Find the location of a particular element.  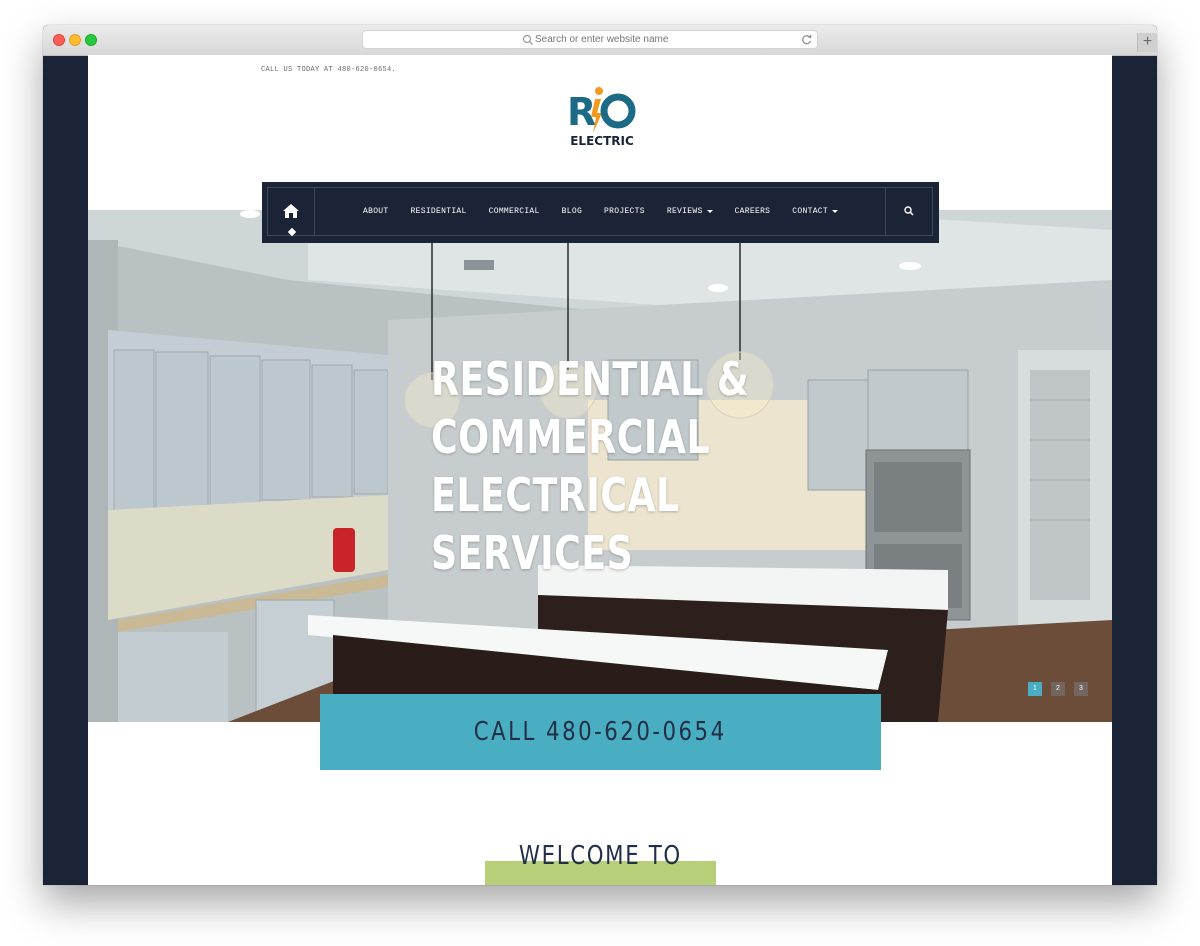

nav-item-careers: CAREERS is located at coordinates (753, 211).